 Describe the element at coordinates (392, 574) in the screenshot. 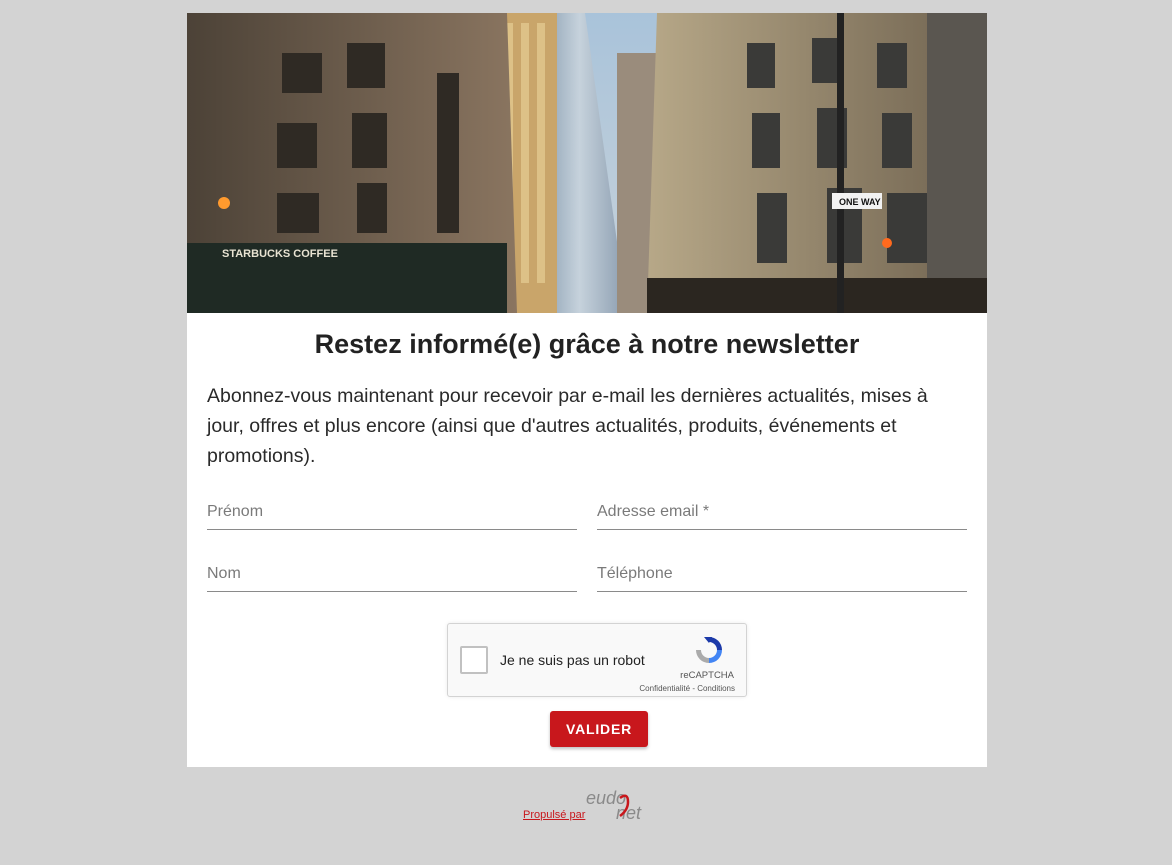

I see `lastname-input` at that location.